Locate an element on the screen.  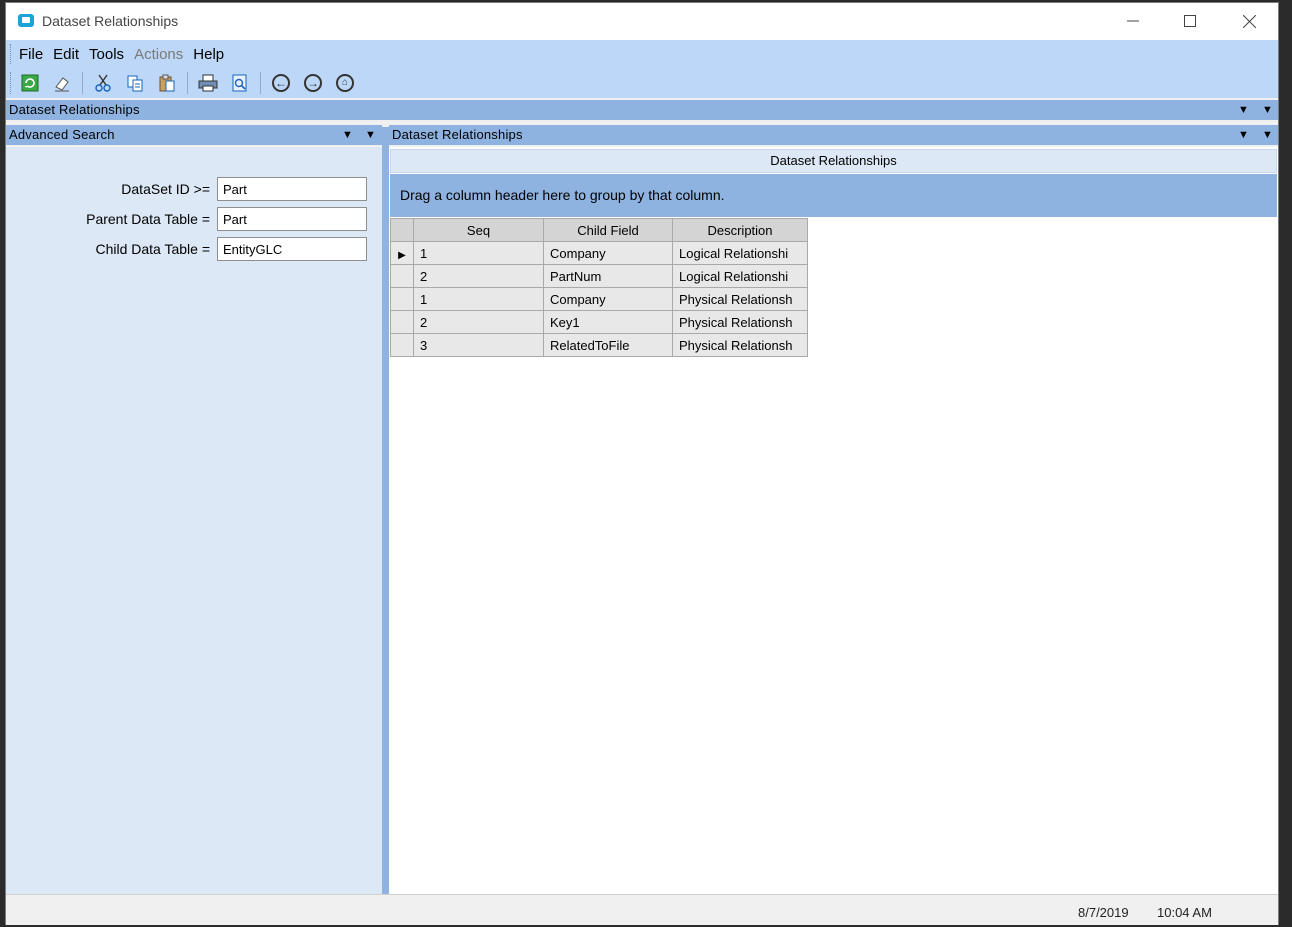
cut-button is located at coordinates (103, 83).